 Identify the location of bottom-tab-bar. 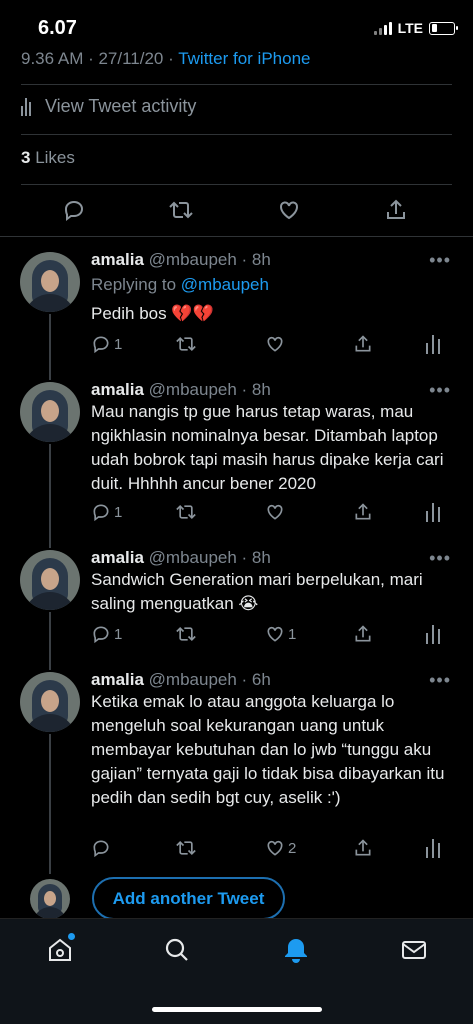
(236, 971).